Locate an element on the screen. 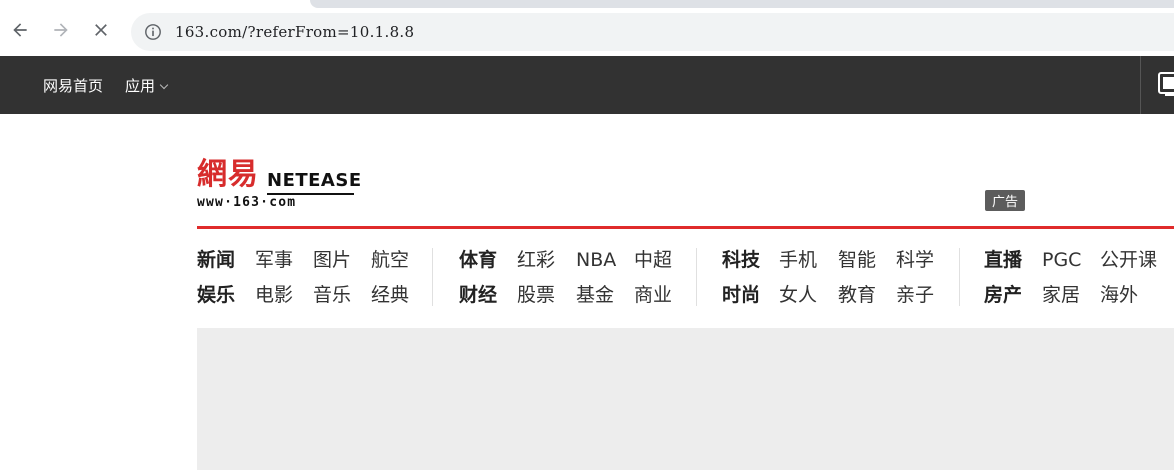 Image resolution: width=1174 pixels, height=470 pixels. close-icon is located at coordinates (101, 30).